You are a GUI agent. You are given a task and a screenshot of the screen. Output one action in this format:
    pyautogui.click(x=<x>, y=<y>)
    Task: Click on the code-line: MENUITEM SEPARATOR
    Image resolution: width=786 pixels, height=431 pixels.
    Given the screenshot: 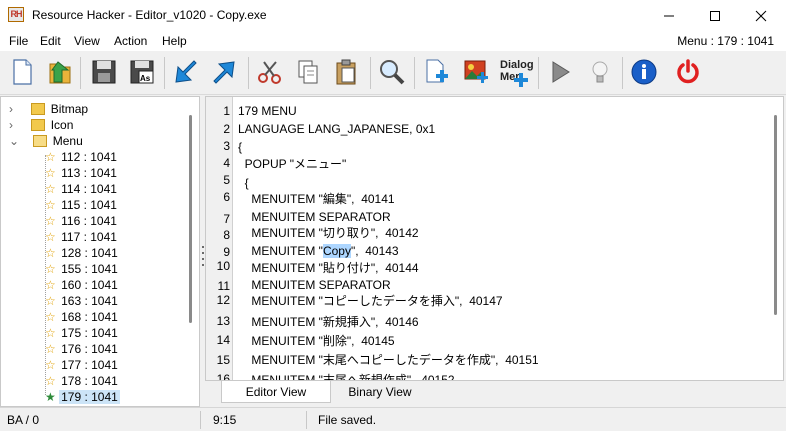 What is the action you would take?
    pyautogui.click(x=314, y=217)
    